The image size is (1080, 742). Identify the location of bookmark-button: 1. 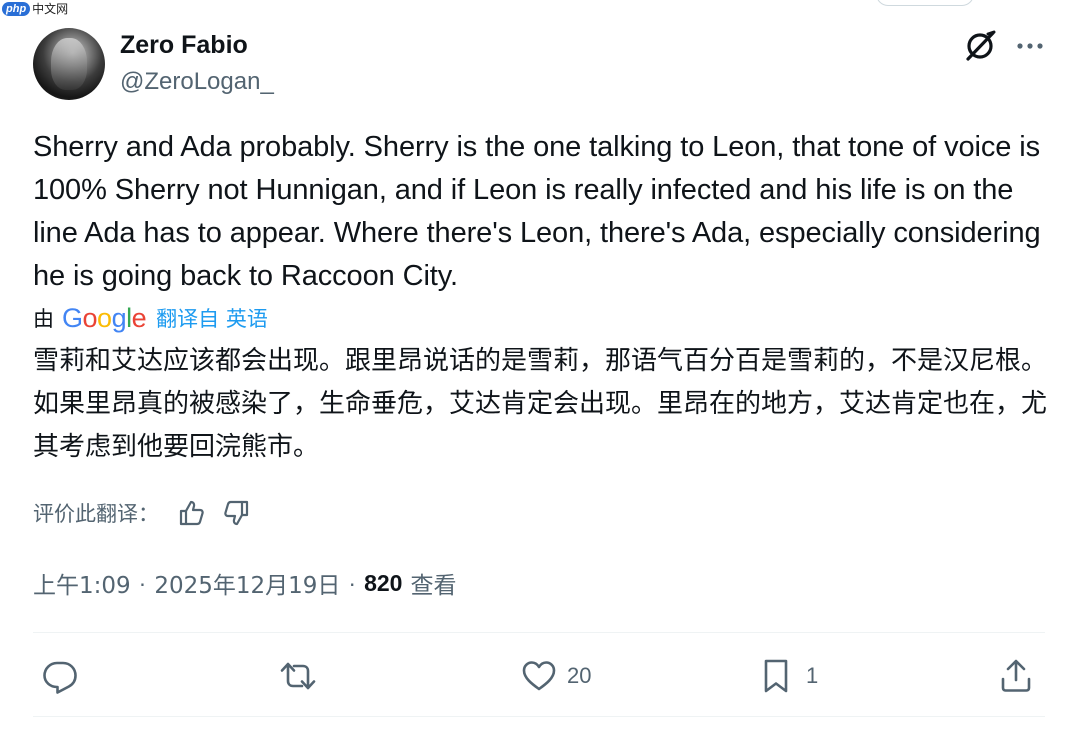
(789, 676).